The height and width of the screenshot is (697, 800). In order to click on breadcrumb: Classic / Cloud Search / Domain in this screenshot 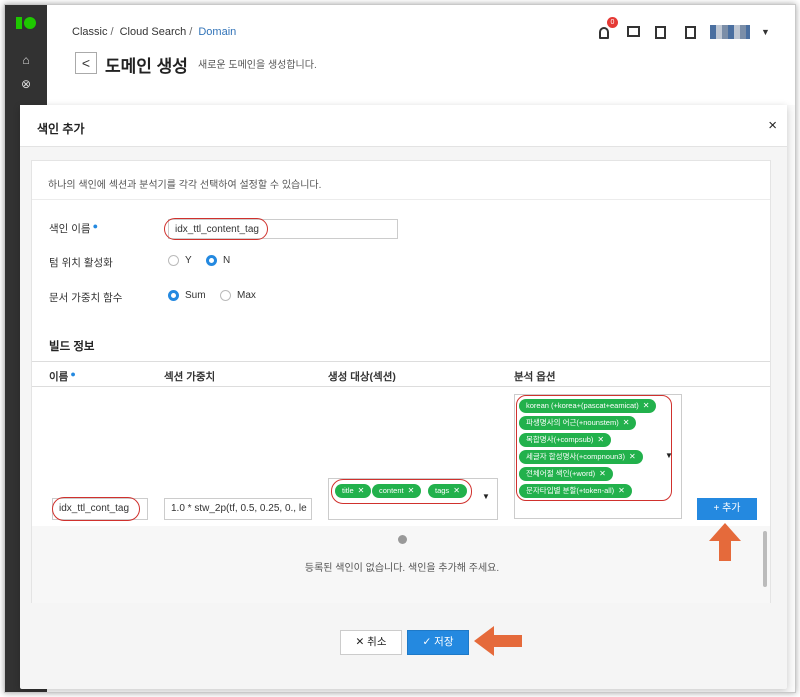, I will do `click(154, 32)`.